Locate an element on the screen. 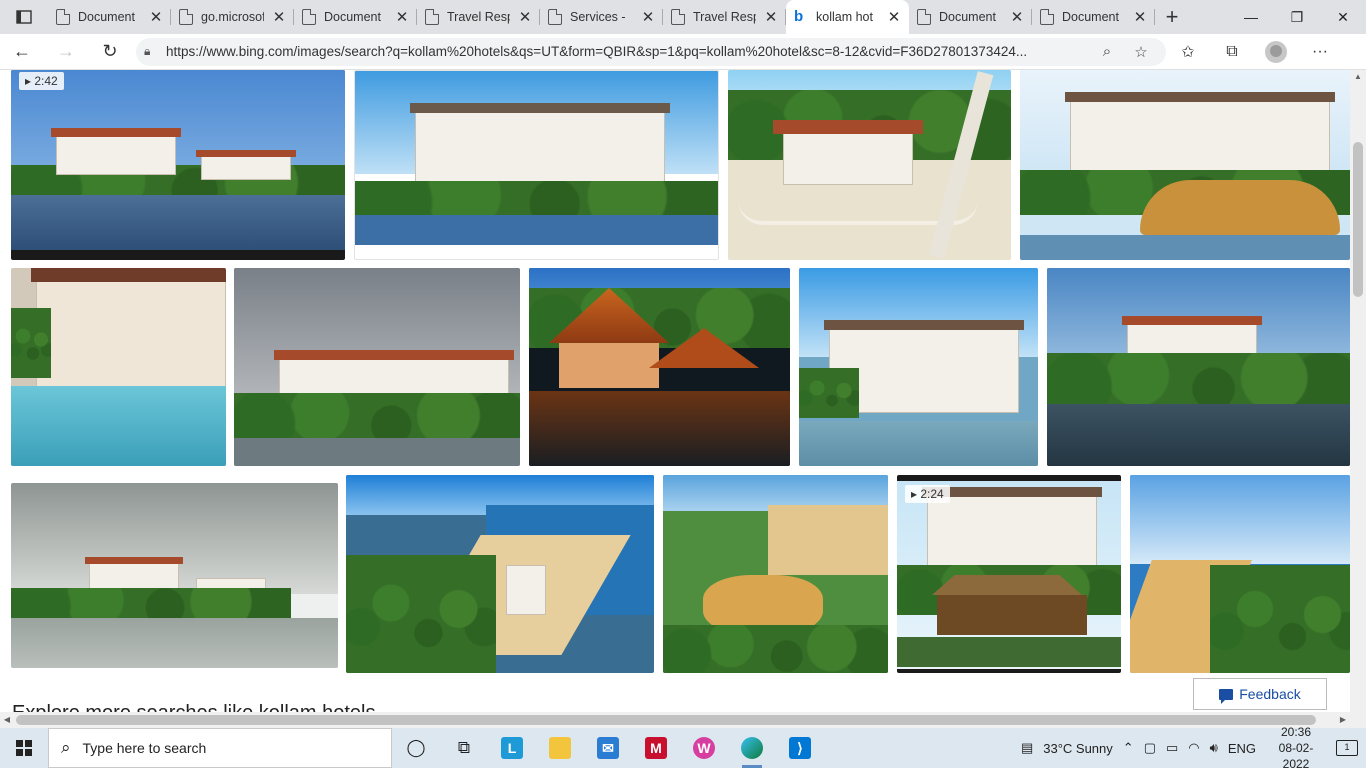 The image size is (1366, 772). tab-document-3: Document ✕ is located at coordinates (970, 17).